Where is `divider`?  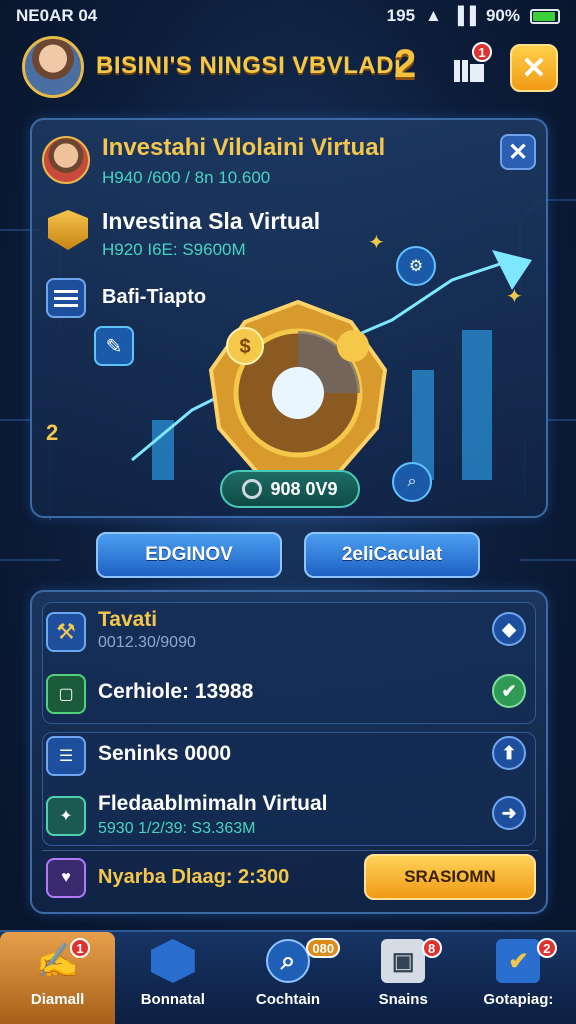
divider is located at coordinates (290, 850).